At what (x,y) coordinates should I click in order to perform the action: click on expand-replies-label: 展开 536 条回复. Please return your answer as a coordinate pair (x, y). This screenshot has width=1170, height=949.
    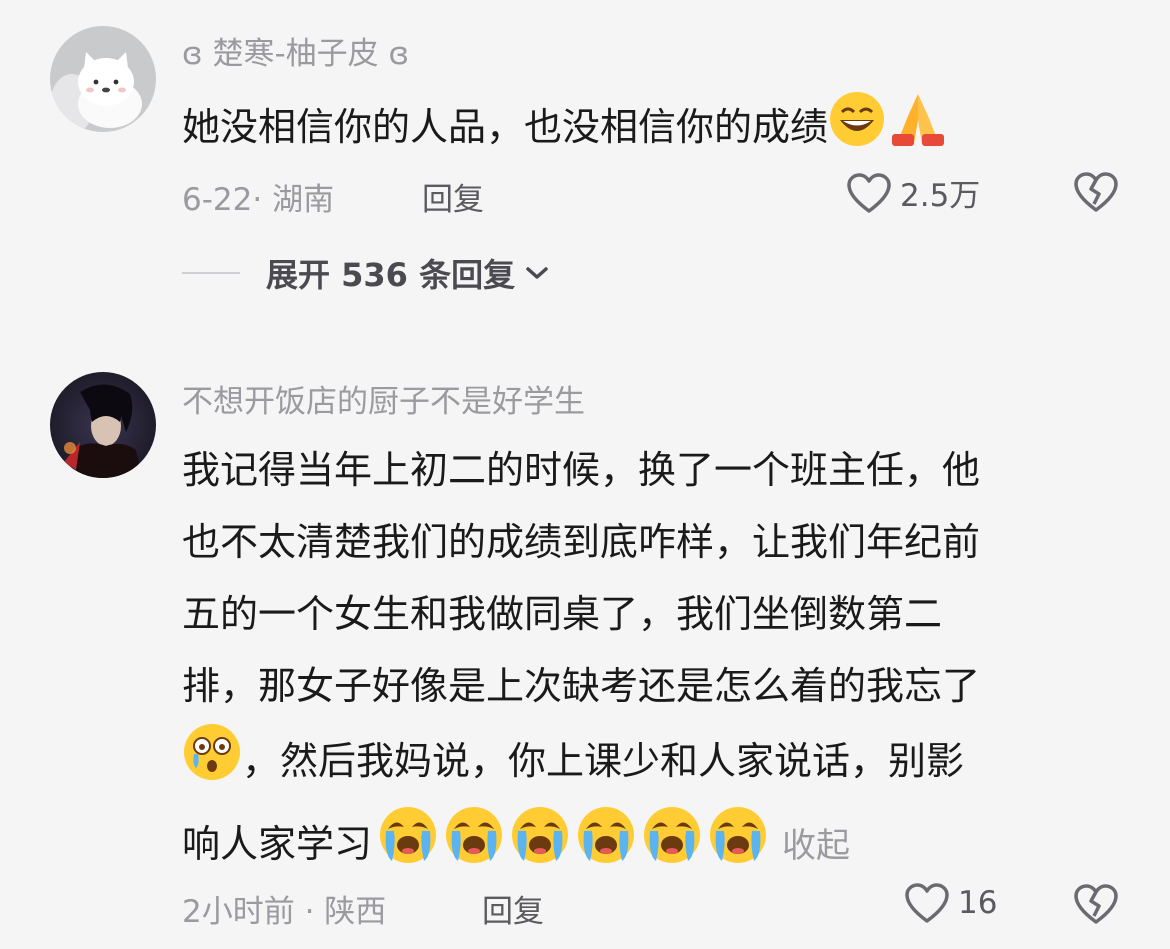
    Looking at the image, I should click on (391, 275).